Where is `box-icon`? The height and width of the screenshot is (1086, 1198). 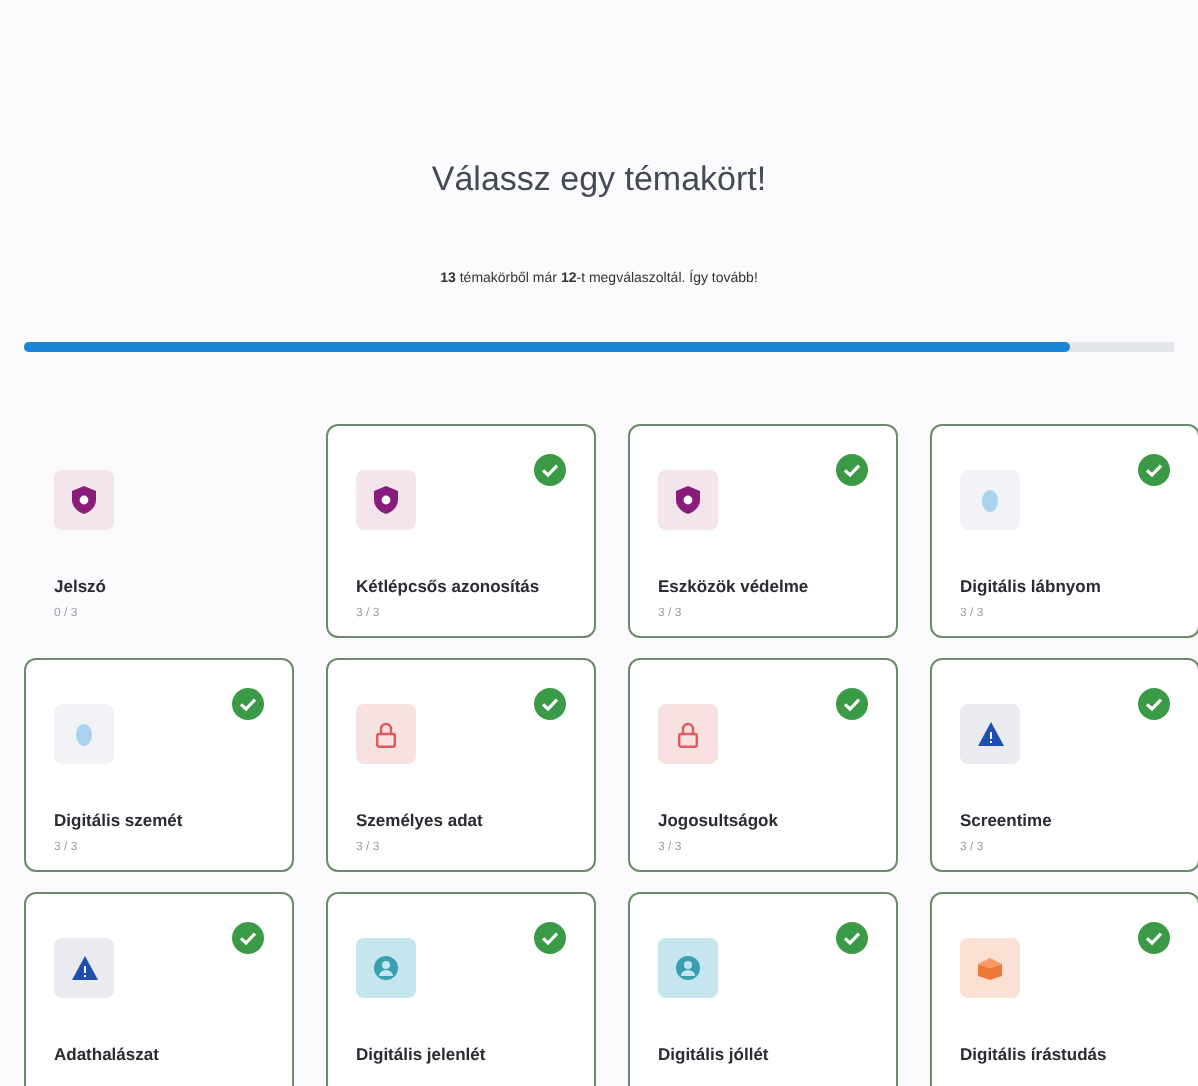 box-icon is located at coordinates (990, 968).